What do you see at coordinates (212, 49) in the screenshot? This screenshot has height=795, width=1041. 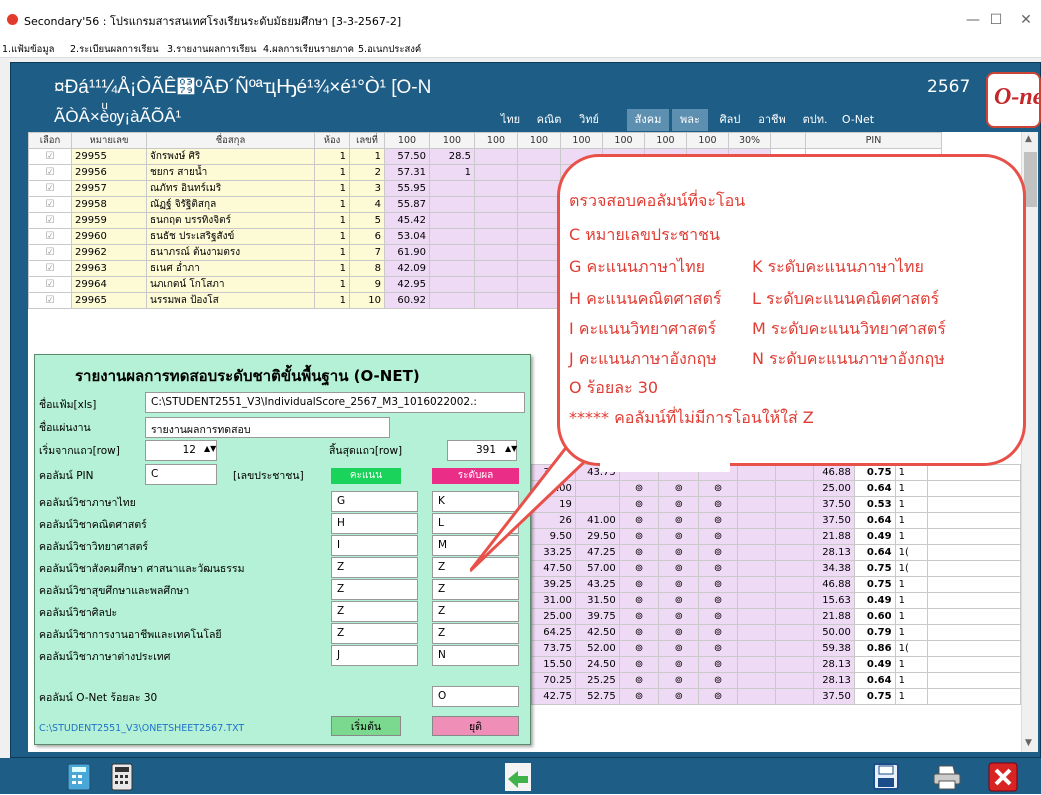 I see `menu-item-report: 3.รายงานผลการเรียน` at bounding box center [212, 49].